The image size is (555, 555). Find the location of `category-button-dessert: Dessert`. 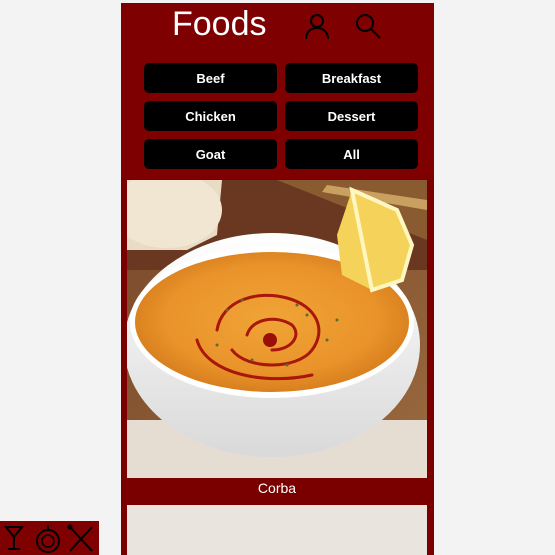

category-button-dessert: Dessert is located at coordinates (351, 116).